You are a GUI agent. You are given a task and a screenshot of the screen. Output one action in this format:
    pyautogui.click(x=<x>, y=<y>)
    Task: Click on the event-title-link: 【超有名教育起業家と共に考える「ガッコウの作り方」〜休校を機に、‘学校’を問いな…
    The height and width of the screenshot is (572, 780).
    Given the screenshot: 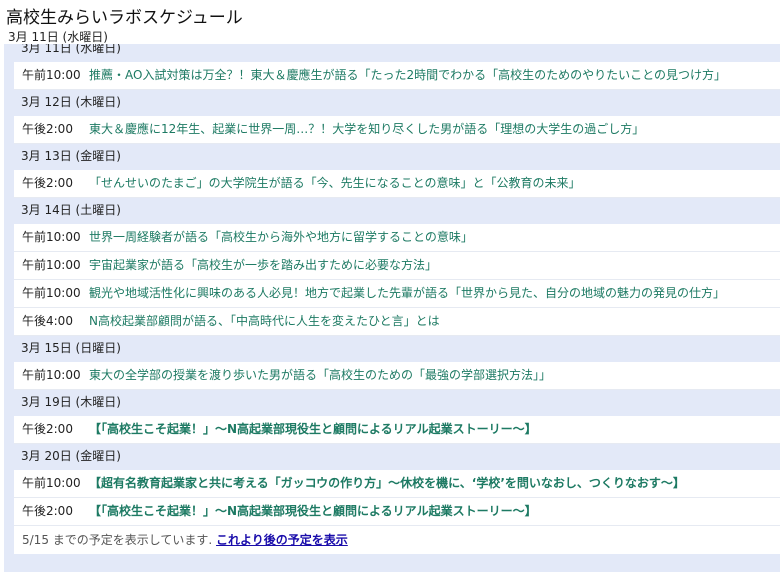 What is the action you would take?
    pyautogui.click(x=387, y=483)
    